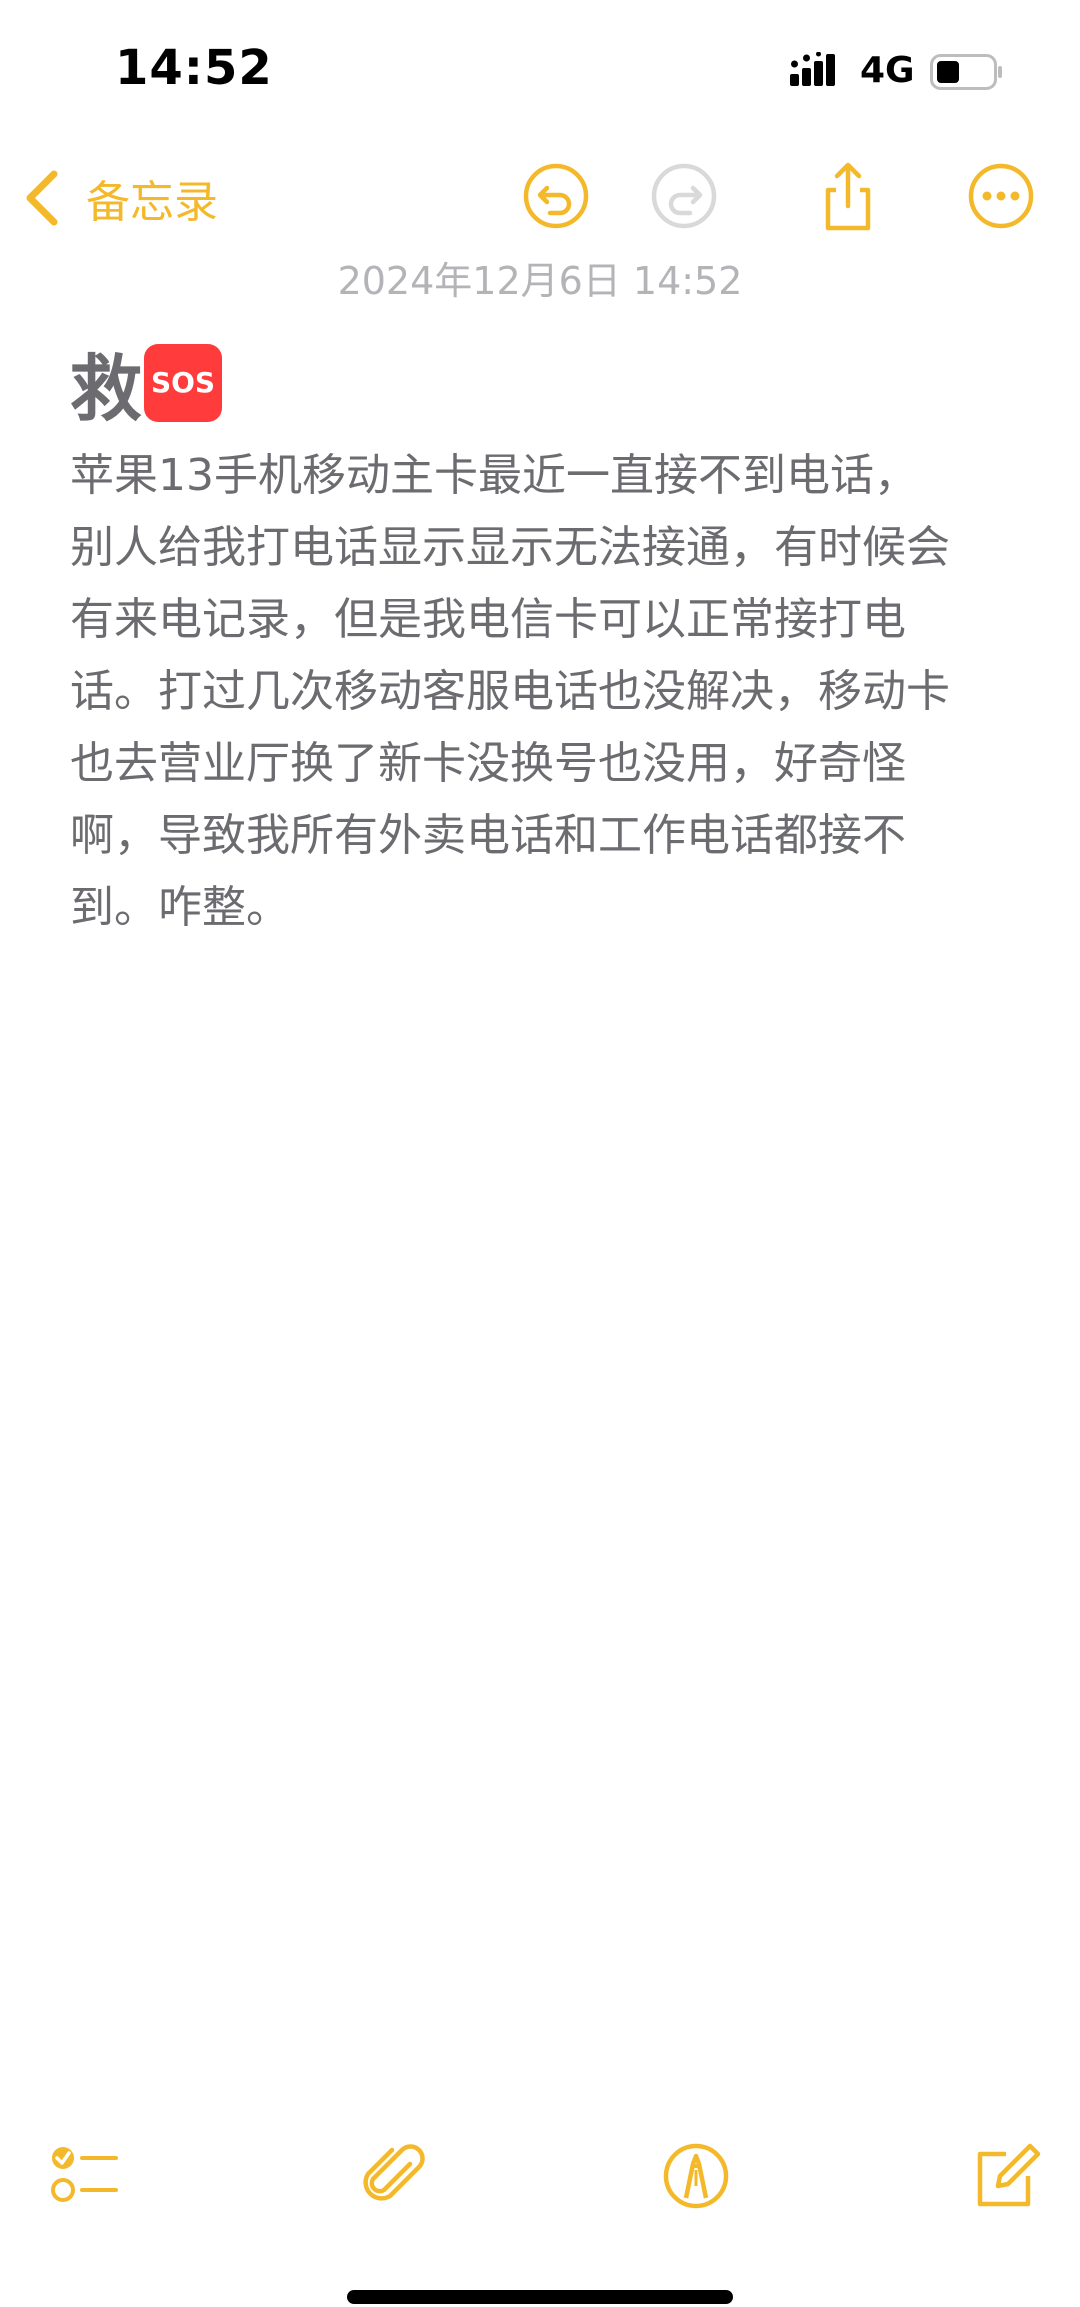 This screenshot has width=1080, height=2307. I want to click on status-bar: 14:52 4G, so click(540, 70).